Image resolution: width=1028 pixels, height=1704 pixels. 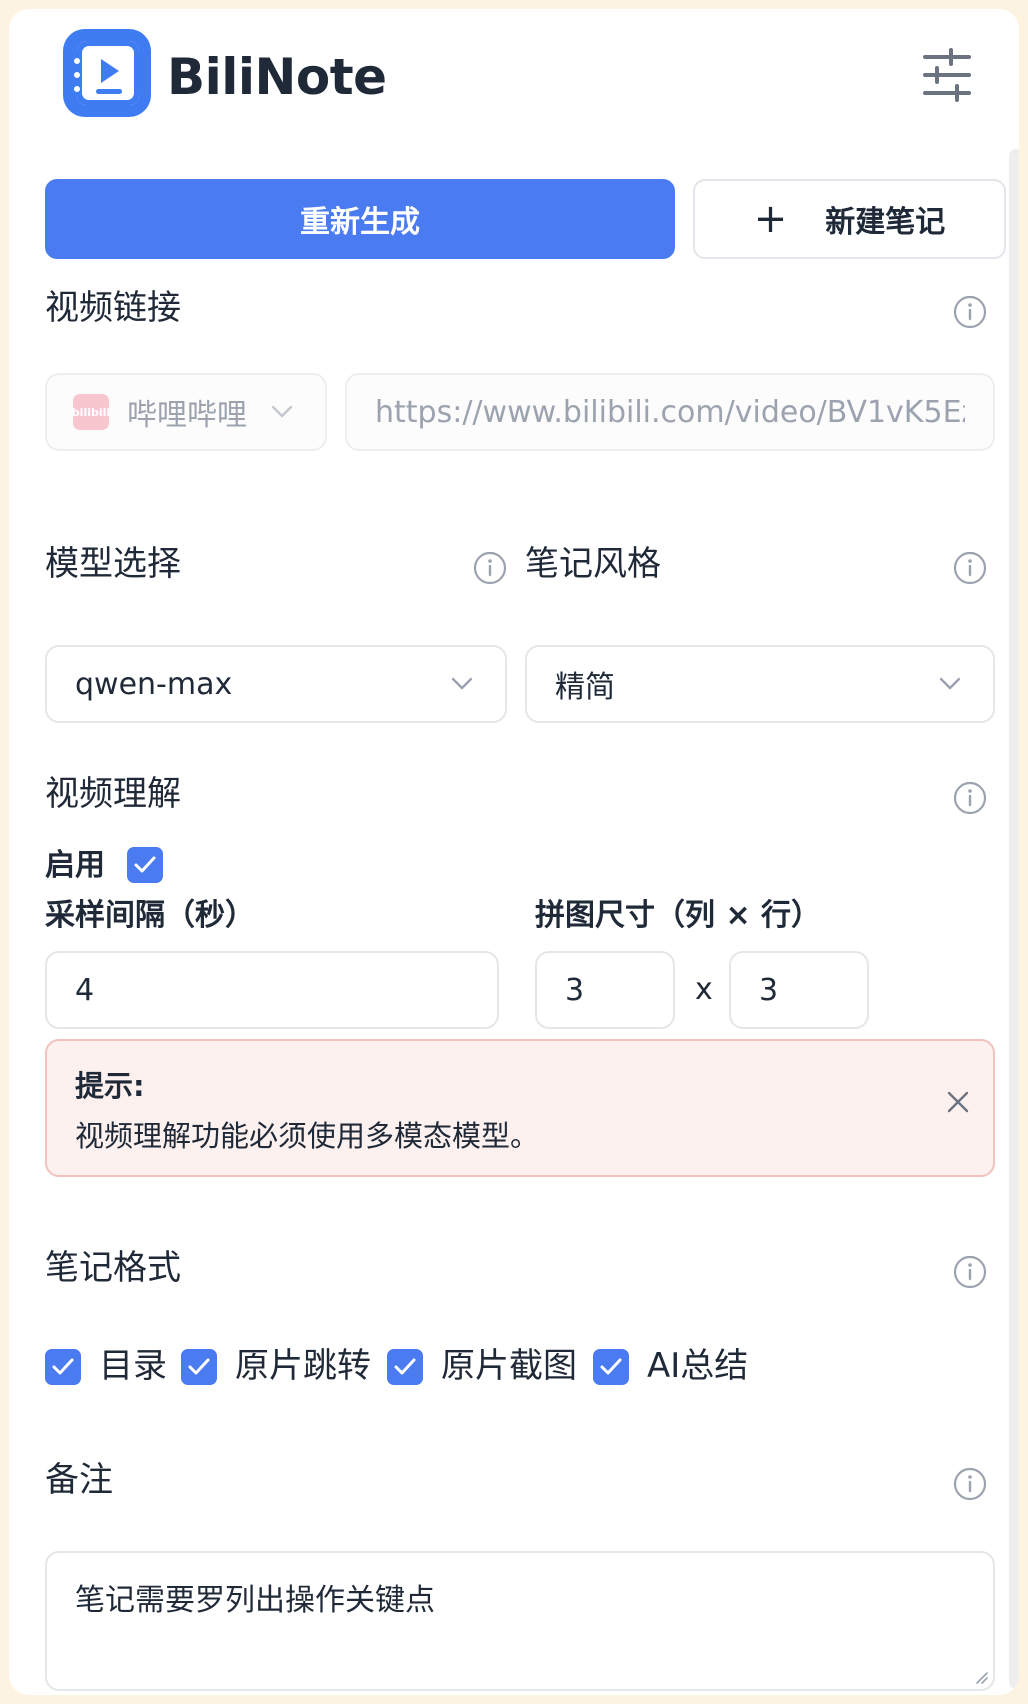 I want to click on video-link-label: 视频链接, so click(x=113, y=308).